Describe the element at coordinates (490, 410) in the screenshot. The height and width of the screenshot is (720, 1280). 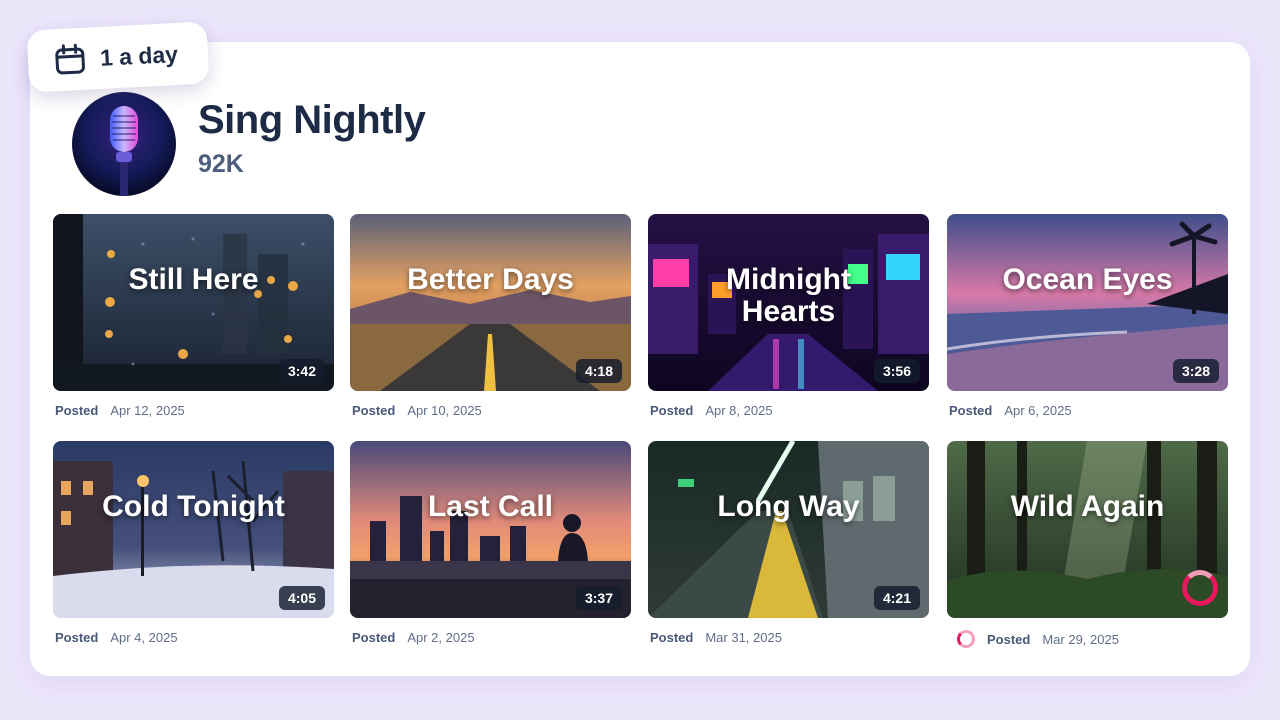
I see `video-meta: Posted Apr 10, 2025` at that location.